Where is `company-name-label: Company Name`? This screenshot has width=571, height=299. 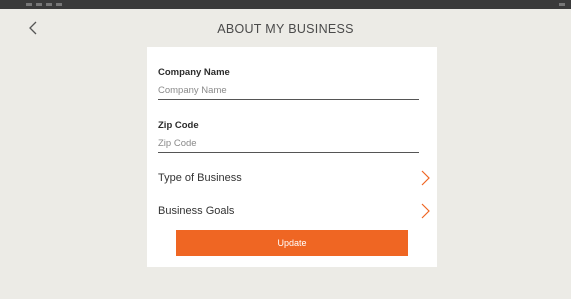
company-name-label: Company Name is located at coordinates (194, 72).